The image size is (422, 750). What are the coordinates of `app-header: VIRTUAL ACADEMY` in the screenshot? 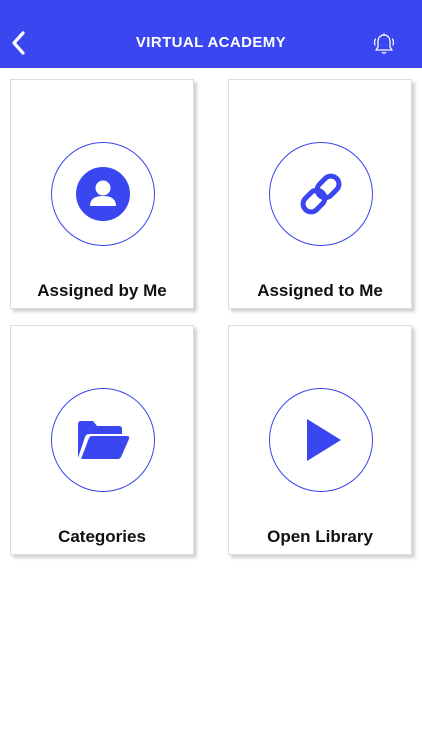 It's located at (211, 34).